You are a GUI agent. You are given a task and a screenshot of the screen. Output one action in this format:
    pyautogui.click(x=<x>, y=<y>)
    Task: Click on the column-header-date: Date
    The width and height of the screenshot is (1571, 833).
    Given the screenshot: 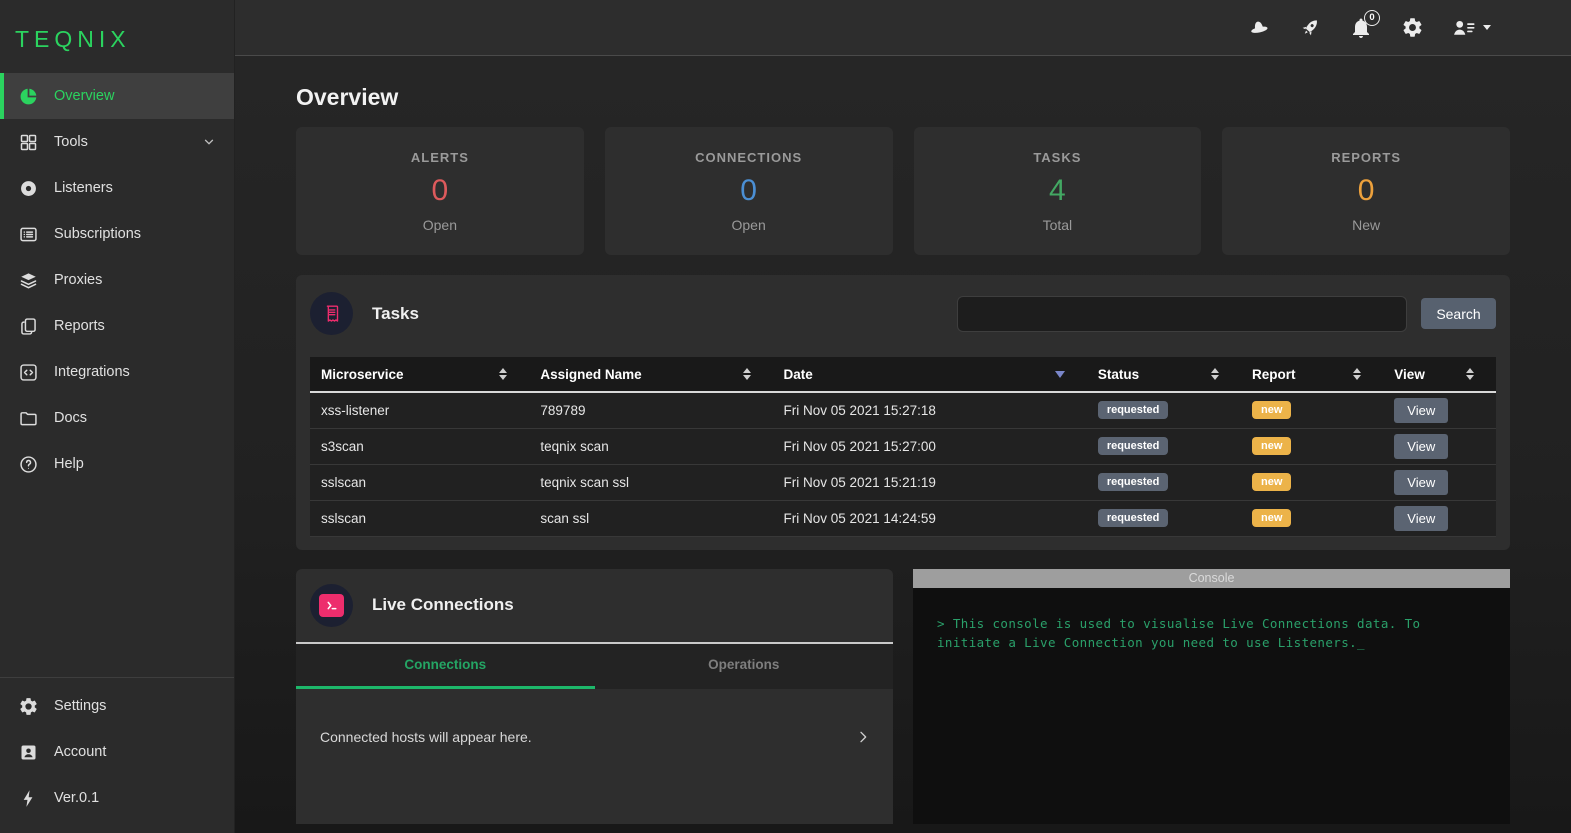 What is the action you would take?
    pyautogui.click(x=929, y=375)
    